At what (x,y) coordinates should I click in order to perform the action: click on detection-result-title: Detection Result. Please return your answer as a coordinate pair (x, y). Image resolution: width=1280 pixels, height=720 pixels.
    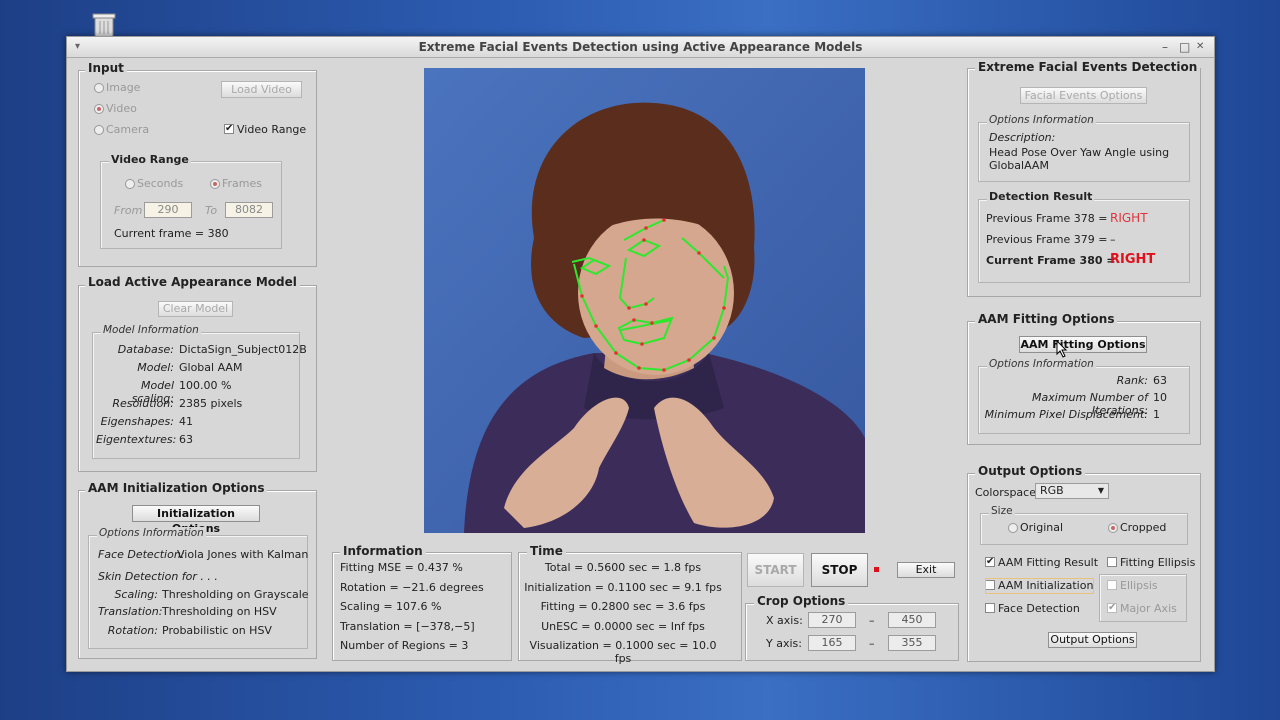
    Looking at the image, I should click on (1041, 196).